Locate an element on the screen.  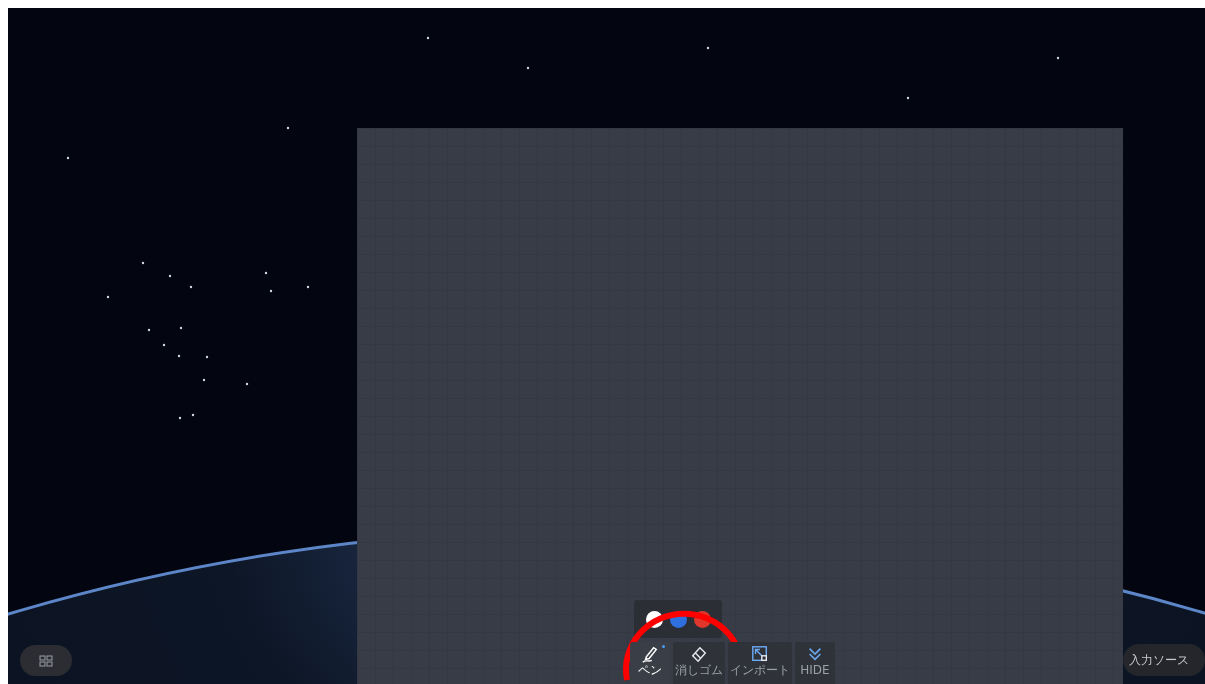
tool-button: HIDE is located at coordinates (815, 663).